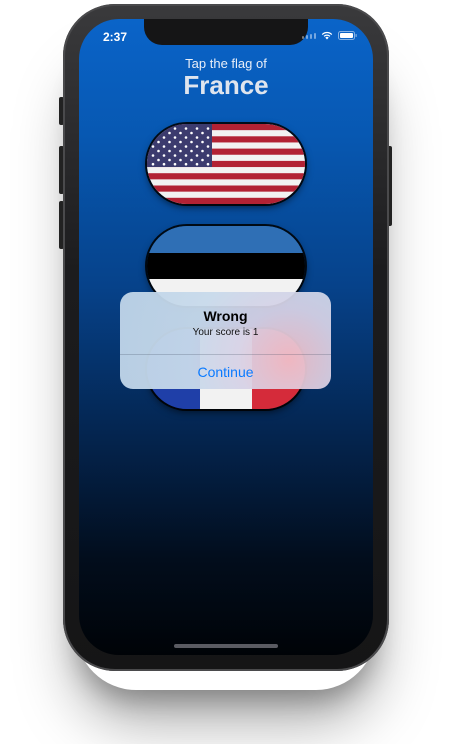 Image resolution: width=451 pixels, height=744 pixels. Describe the element at coordinates (226, 32) in the screenshot. I see `notch` at that location.